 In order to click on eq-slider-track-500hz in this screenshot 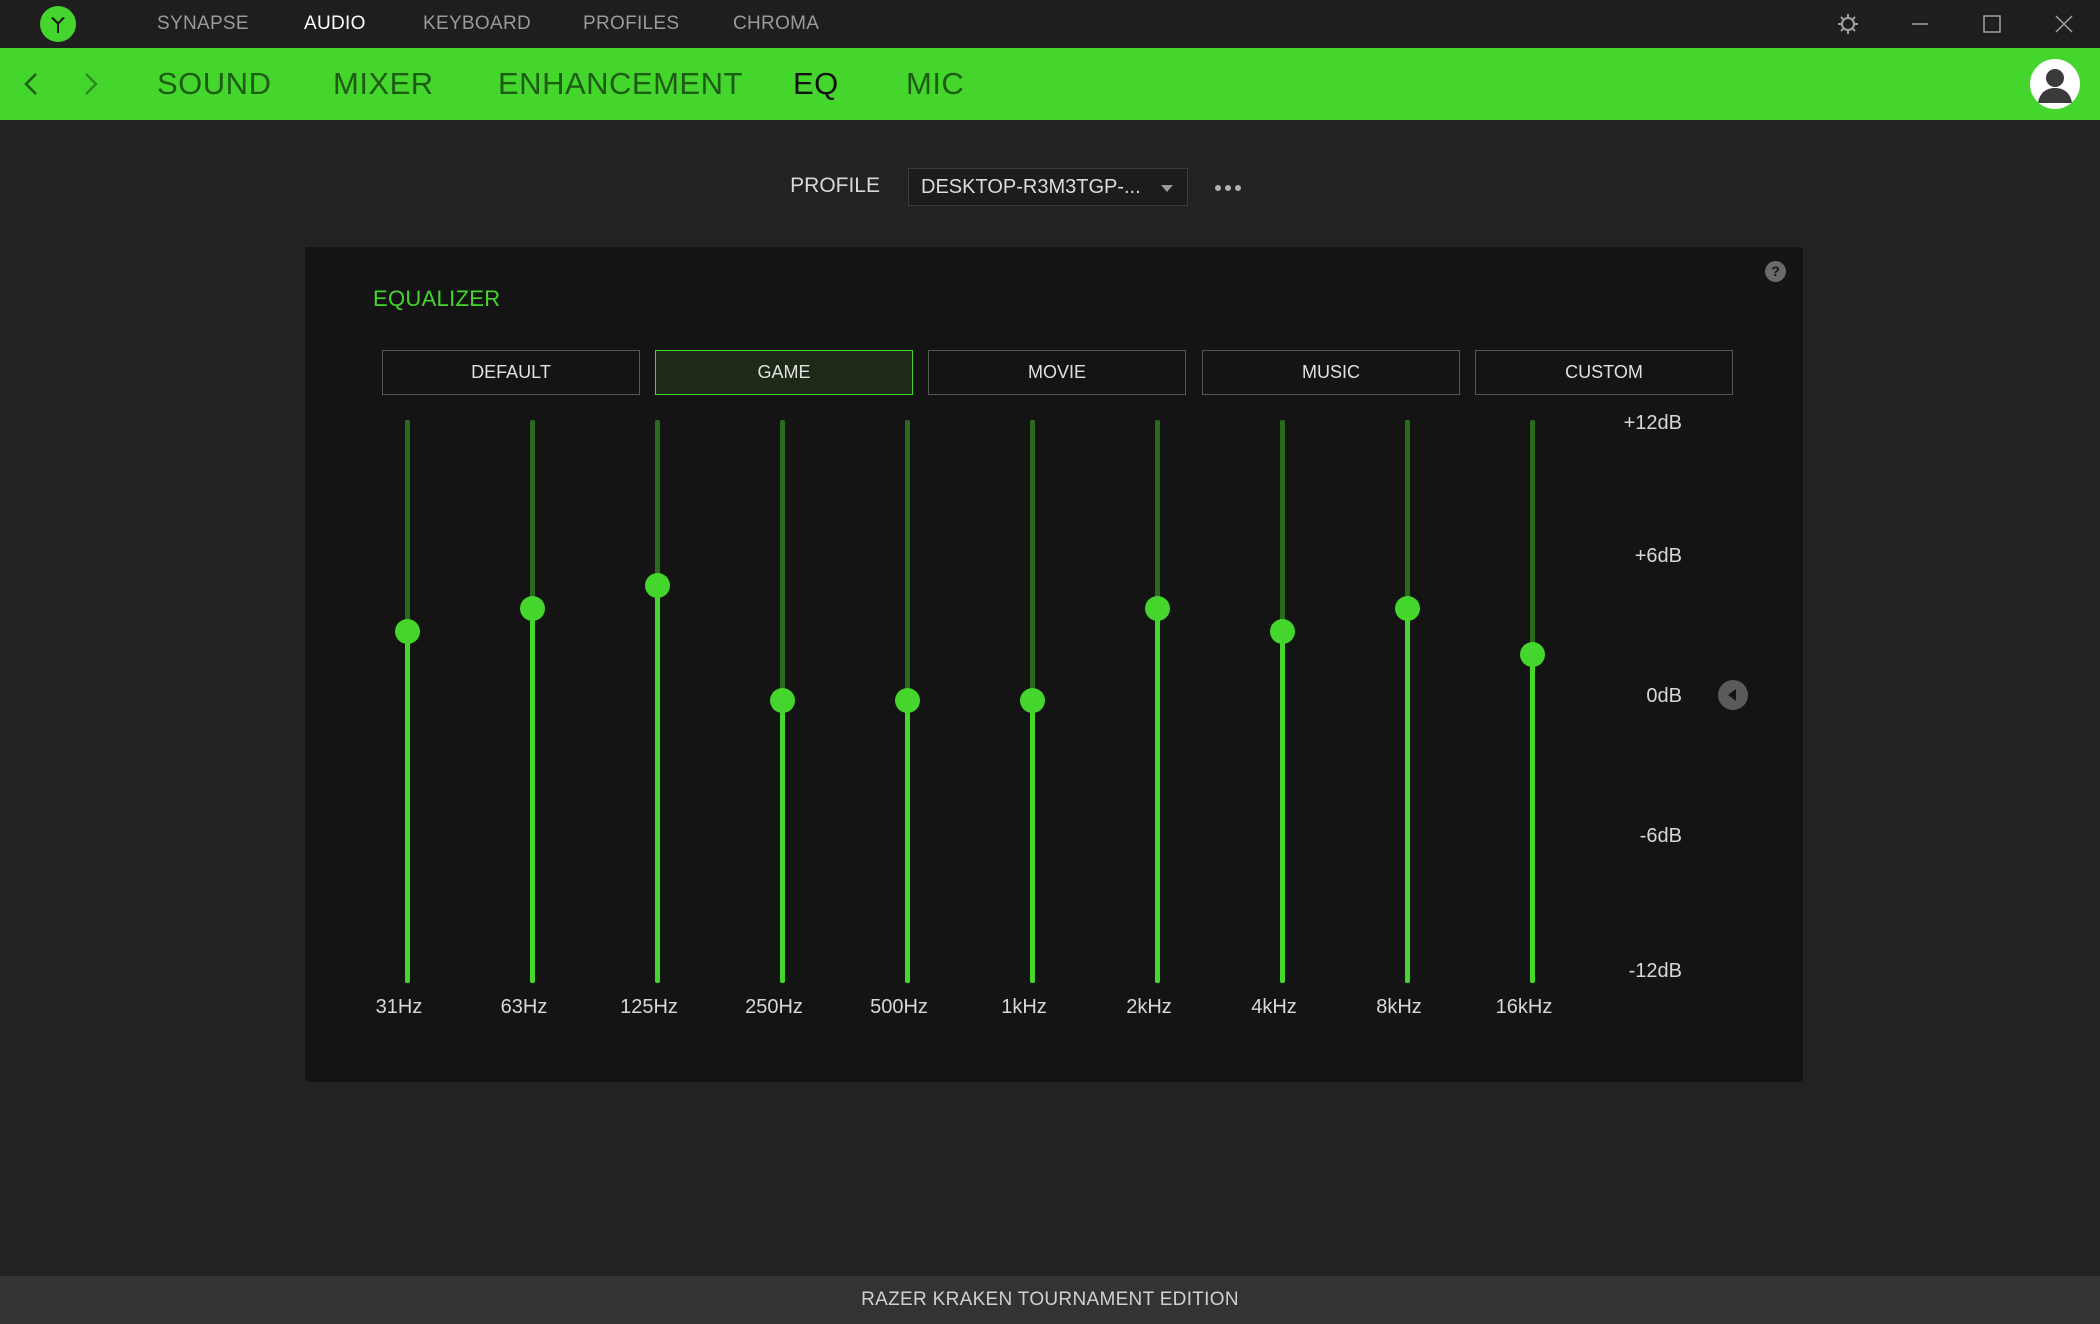, I will do `click(907, 701)`.